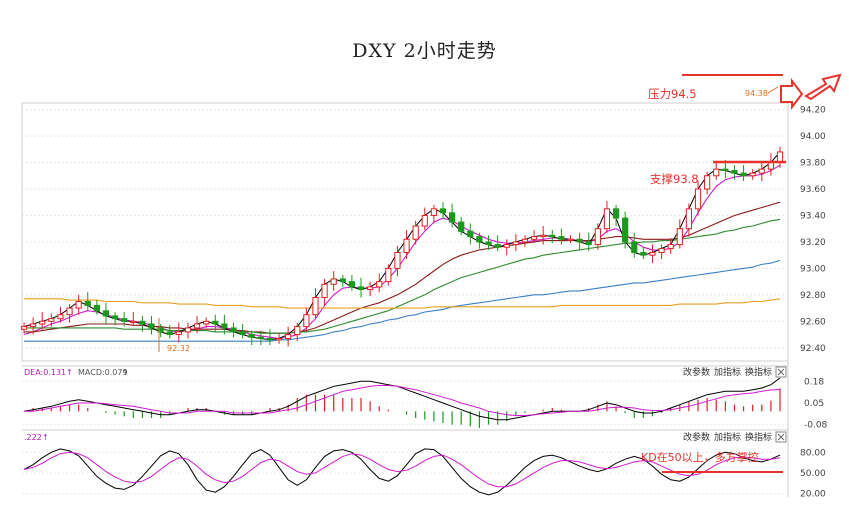 The height and width of the screenshot is (527, 849). Describe the element at coordinates (45, 437) in the screenshot. I see `kd-up-arrow-icon: ↑` at that location.